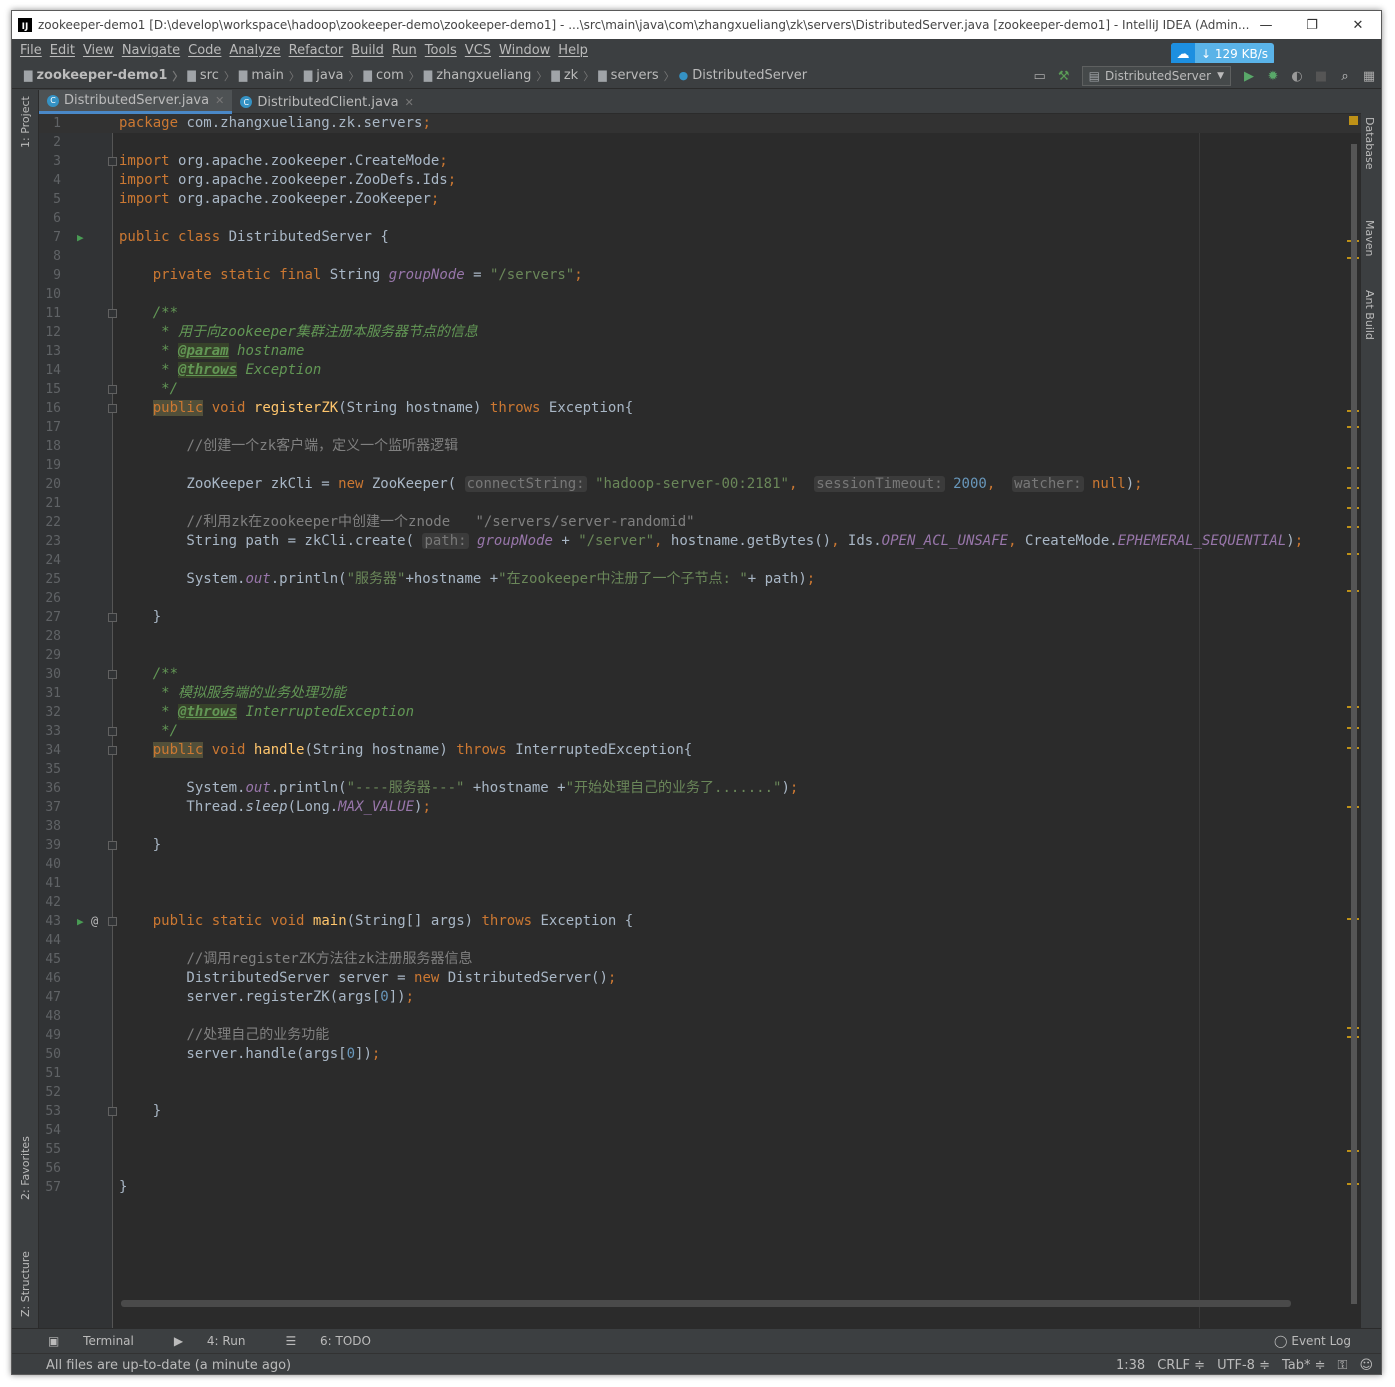 The width and height of the screenshot is (1395, 1387). Describe the element at coordinates (700, 1187) in the screenshot. I see `code-line: 57}` at that location.